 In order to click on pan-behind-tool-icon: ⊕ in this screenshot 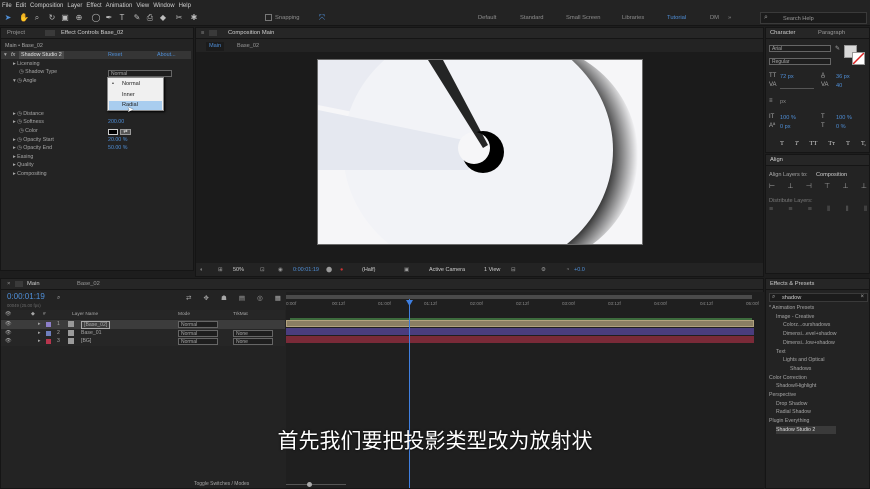, I will do `click(79, 18)`.